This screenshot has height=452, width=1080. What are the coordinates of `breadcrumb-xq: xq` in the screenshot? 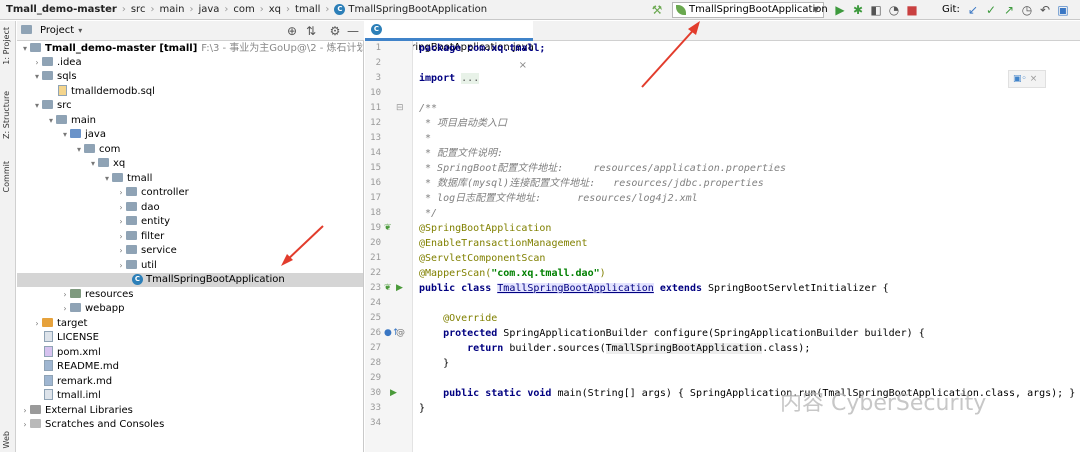 It's located at (275, 9).